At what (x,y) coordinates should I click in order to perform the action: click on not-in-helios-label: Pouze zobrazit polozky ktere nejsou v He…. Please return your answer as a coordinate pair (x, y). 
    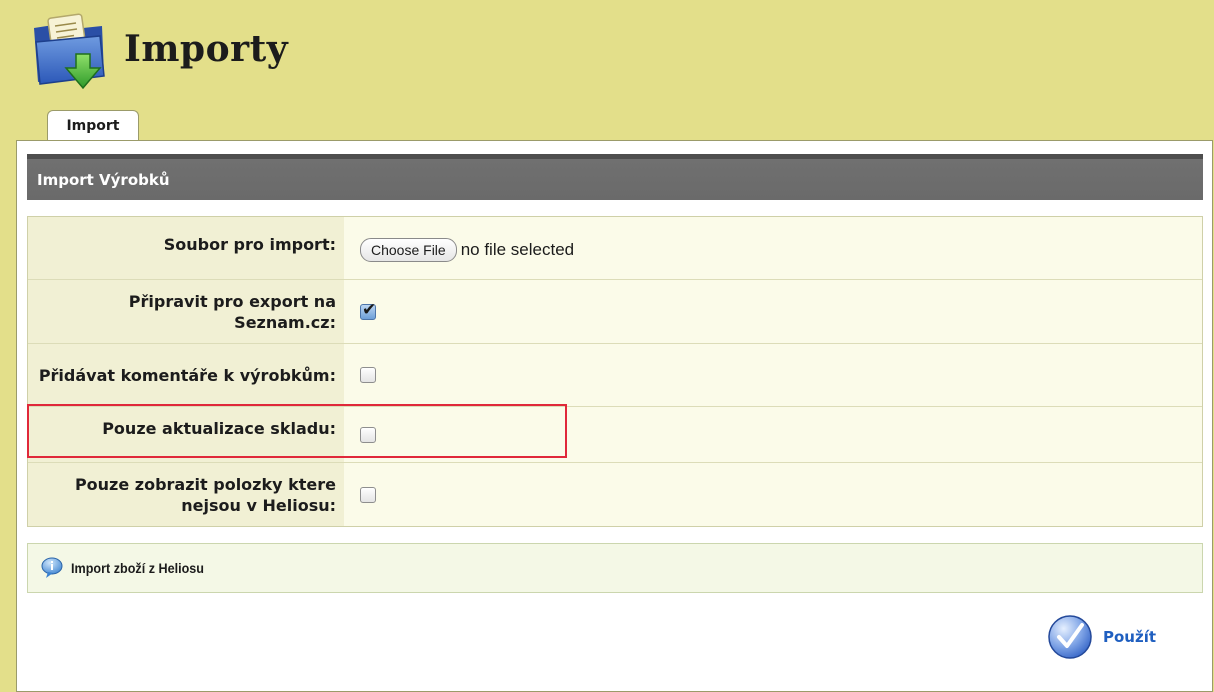
    Looking at the image, I should click on (186, 494).